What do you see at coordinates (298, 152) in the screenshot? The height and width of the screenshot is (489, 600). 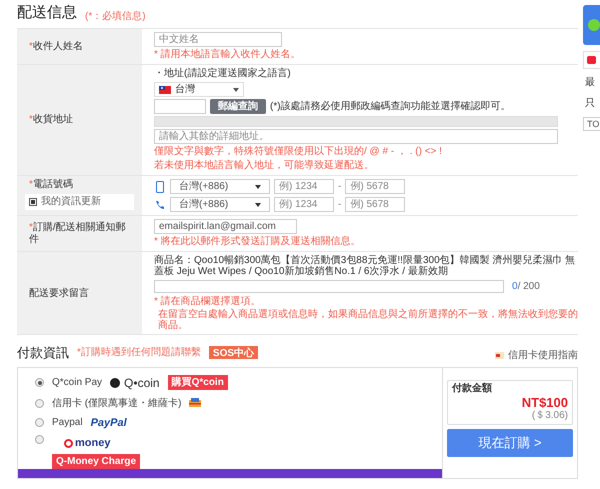 I see `warning-text: 僅限文字與數字，特殊符號僅限使用以下出現的/ @ # - ， . () <> !` at bounding box center [298, 152].